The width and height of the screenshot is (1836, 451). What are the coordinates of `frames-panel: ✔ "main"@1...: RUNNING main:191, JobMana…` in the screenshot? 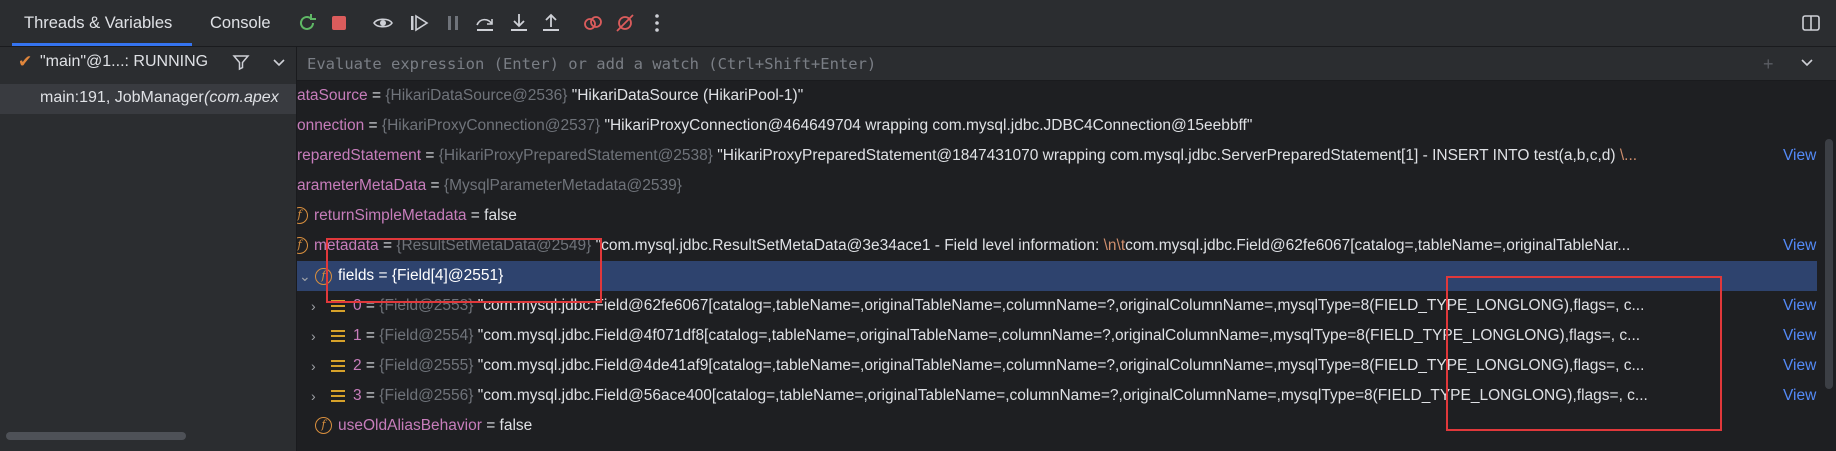 It's located at (148, 249).